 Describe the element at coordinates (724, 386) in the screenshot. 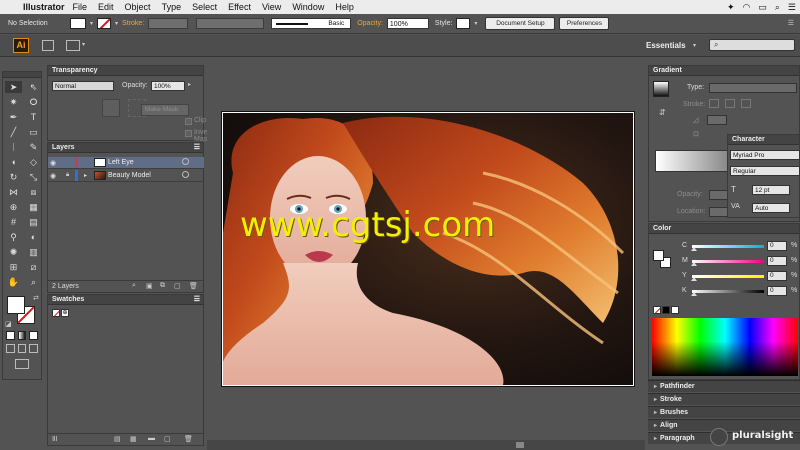

I see `pathfinder-panel-header: Pathfinder` at that location.